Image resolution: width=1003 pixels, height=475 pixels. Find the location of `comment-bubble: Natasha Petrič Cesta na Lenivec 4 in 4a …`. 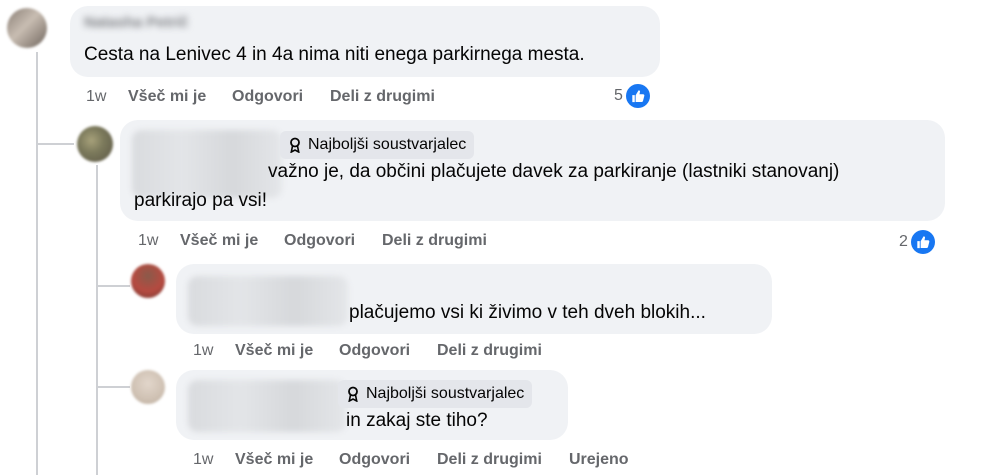

comment-bubble: Natasha Petrič Cesta na Lenivec 4 in 4a … is located at coordinates (365, 41).